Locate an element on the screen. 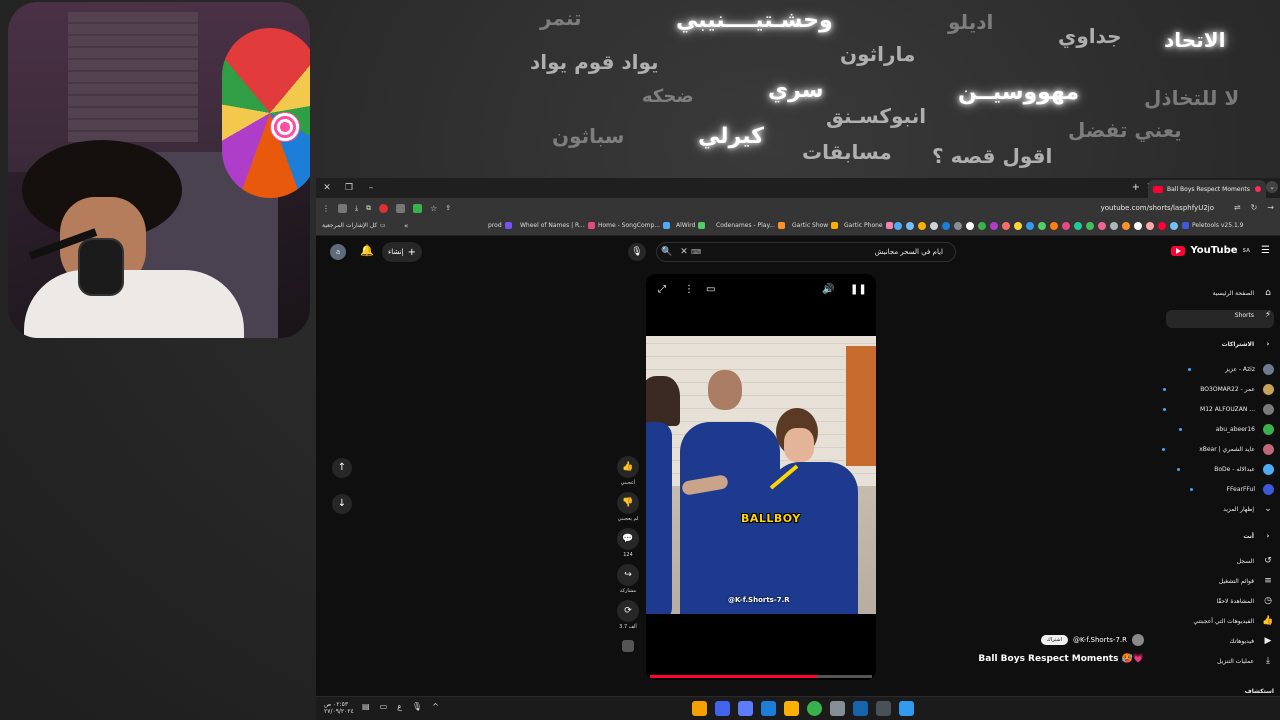  sidebar-you-item: فيديوهاتك ▶ is located at coordinates (1252, 641).